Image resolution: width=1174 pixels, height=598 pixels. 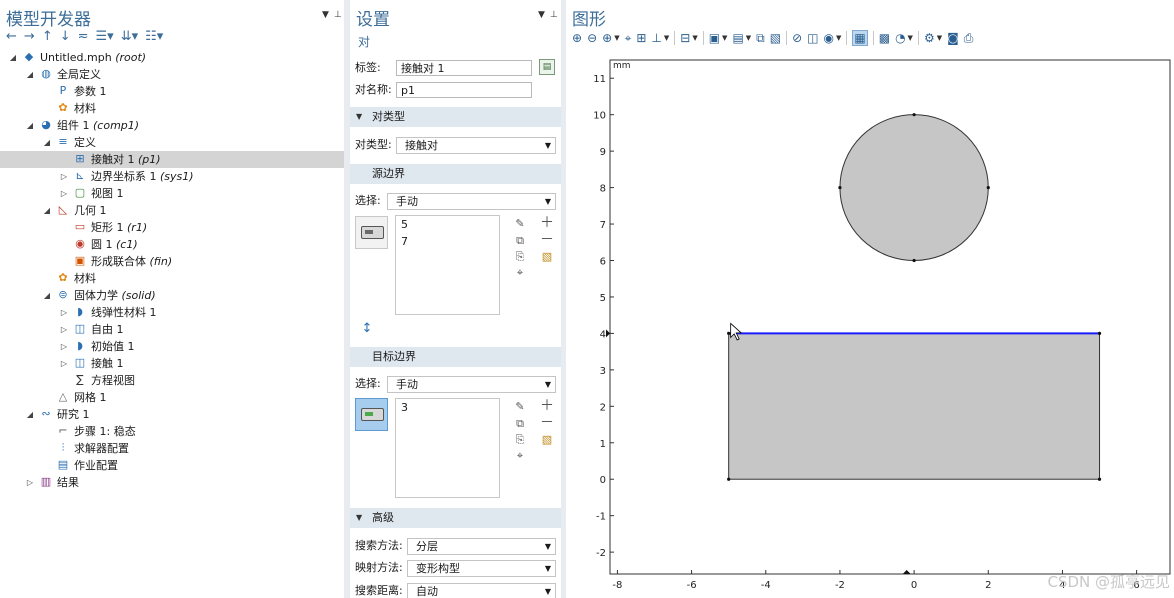 What do you see at coordinates (607, 38) in the screenshot?
I see `zoom-box-icon: ⊕` at bounding box center [607, 38].